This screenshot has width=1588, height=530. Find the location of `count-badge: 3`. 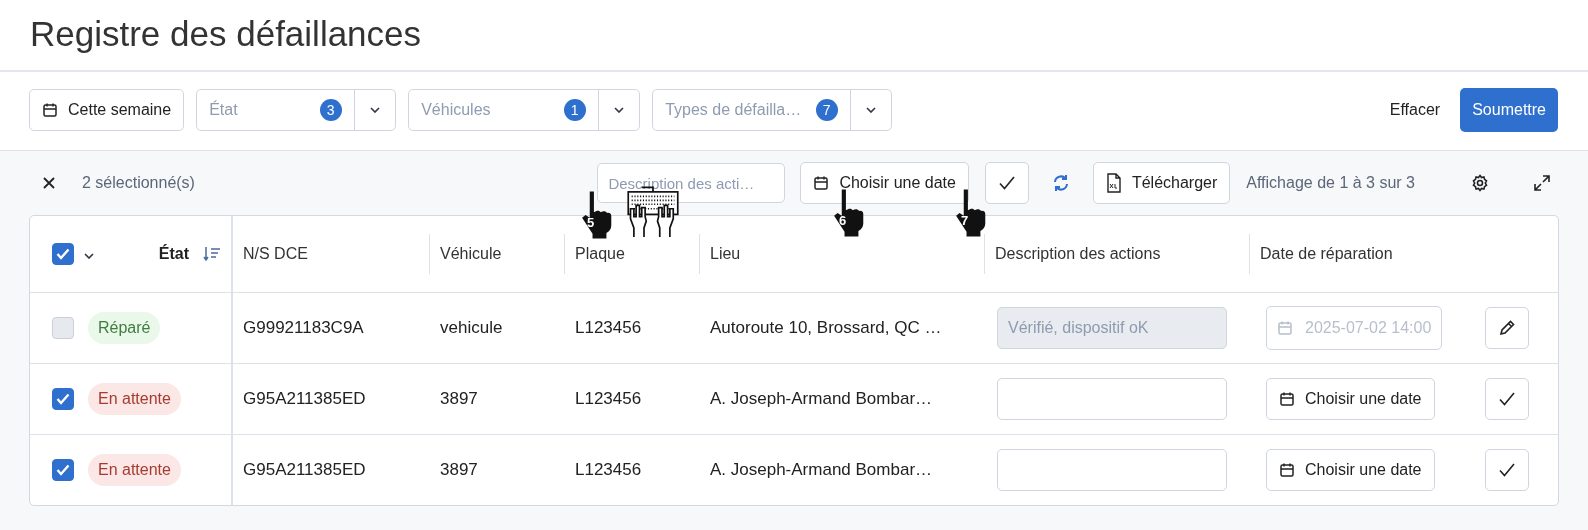

count-badge: 3 is located at coordinates (330, 110).